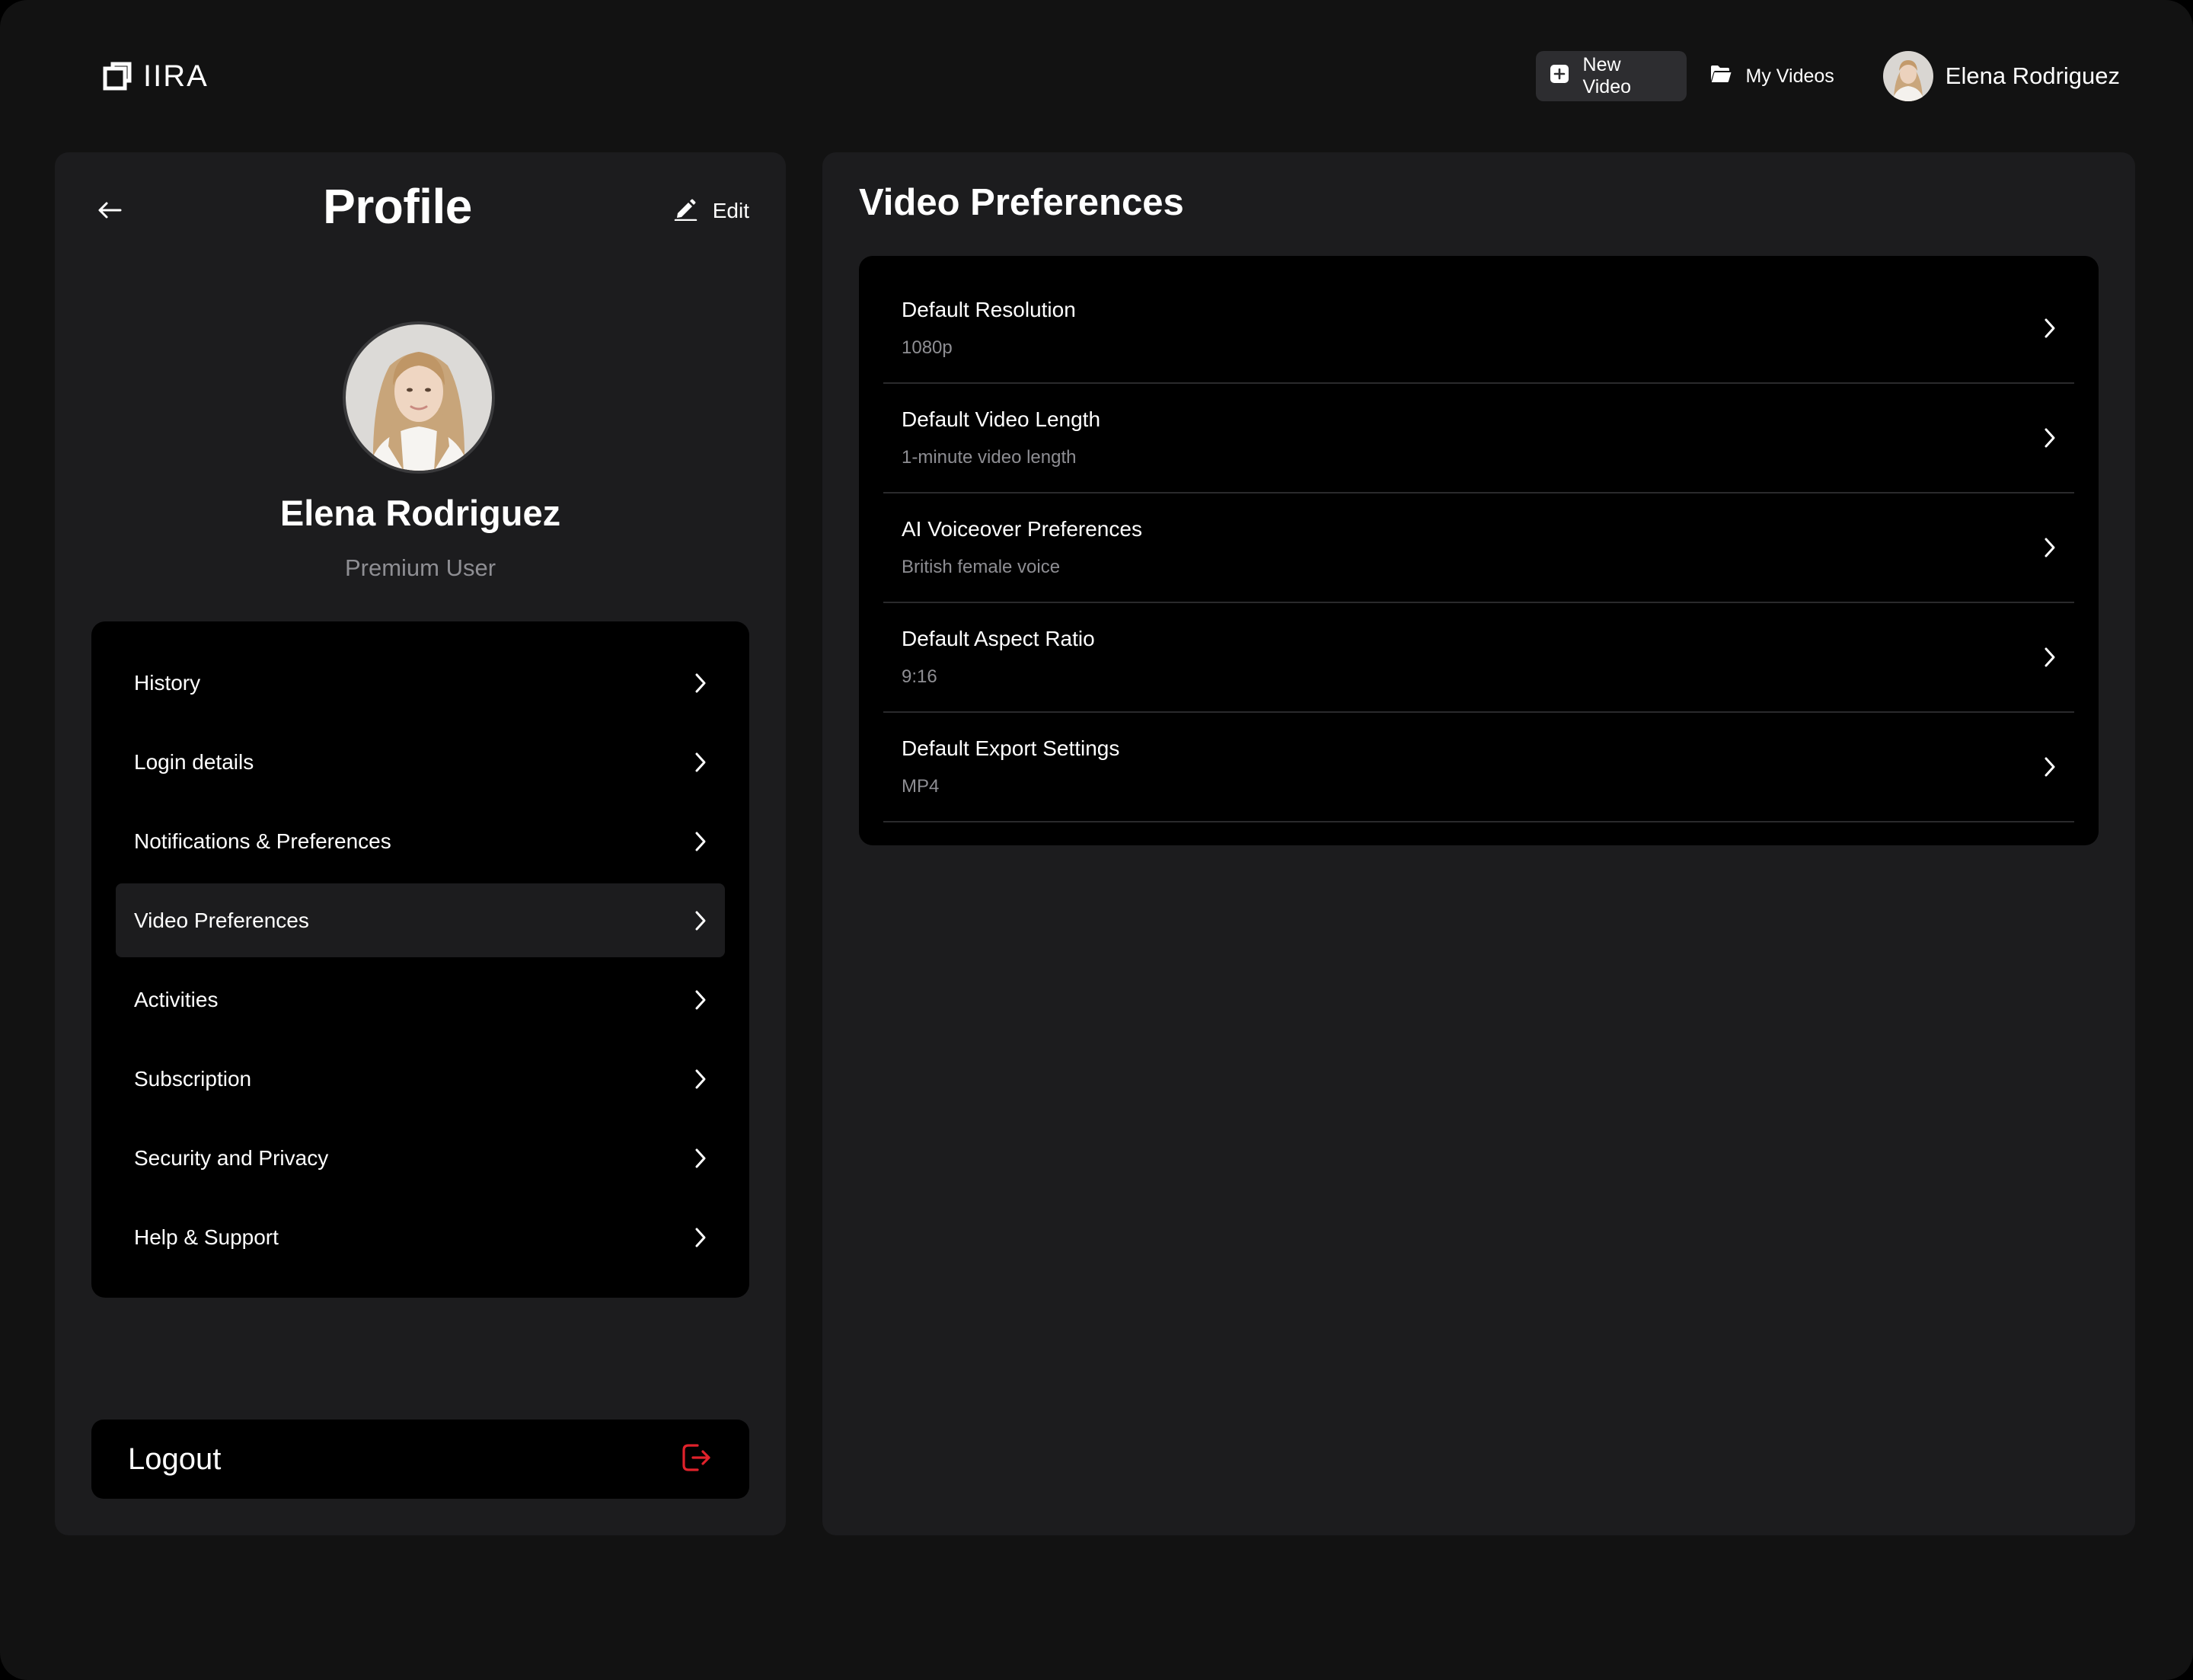 The height and width of the screenshot is (1680, 2193). What do you see at coordinates (221, 920) in the screenshot?
I see `menu-item-label: Video Preferences` at bounding box center [221, 920].